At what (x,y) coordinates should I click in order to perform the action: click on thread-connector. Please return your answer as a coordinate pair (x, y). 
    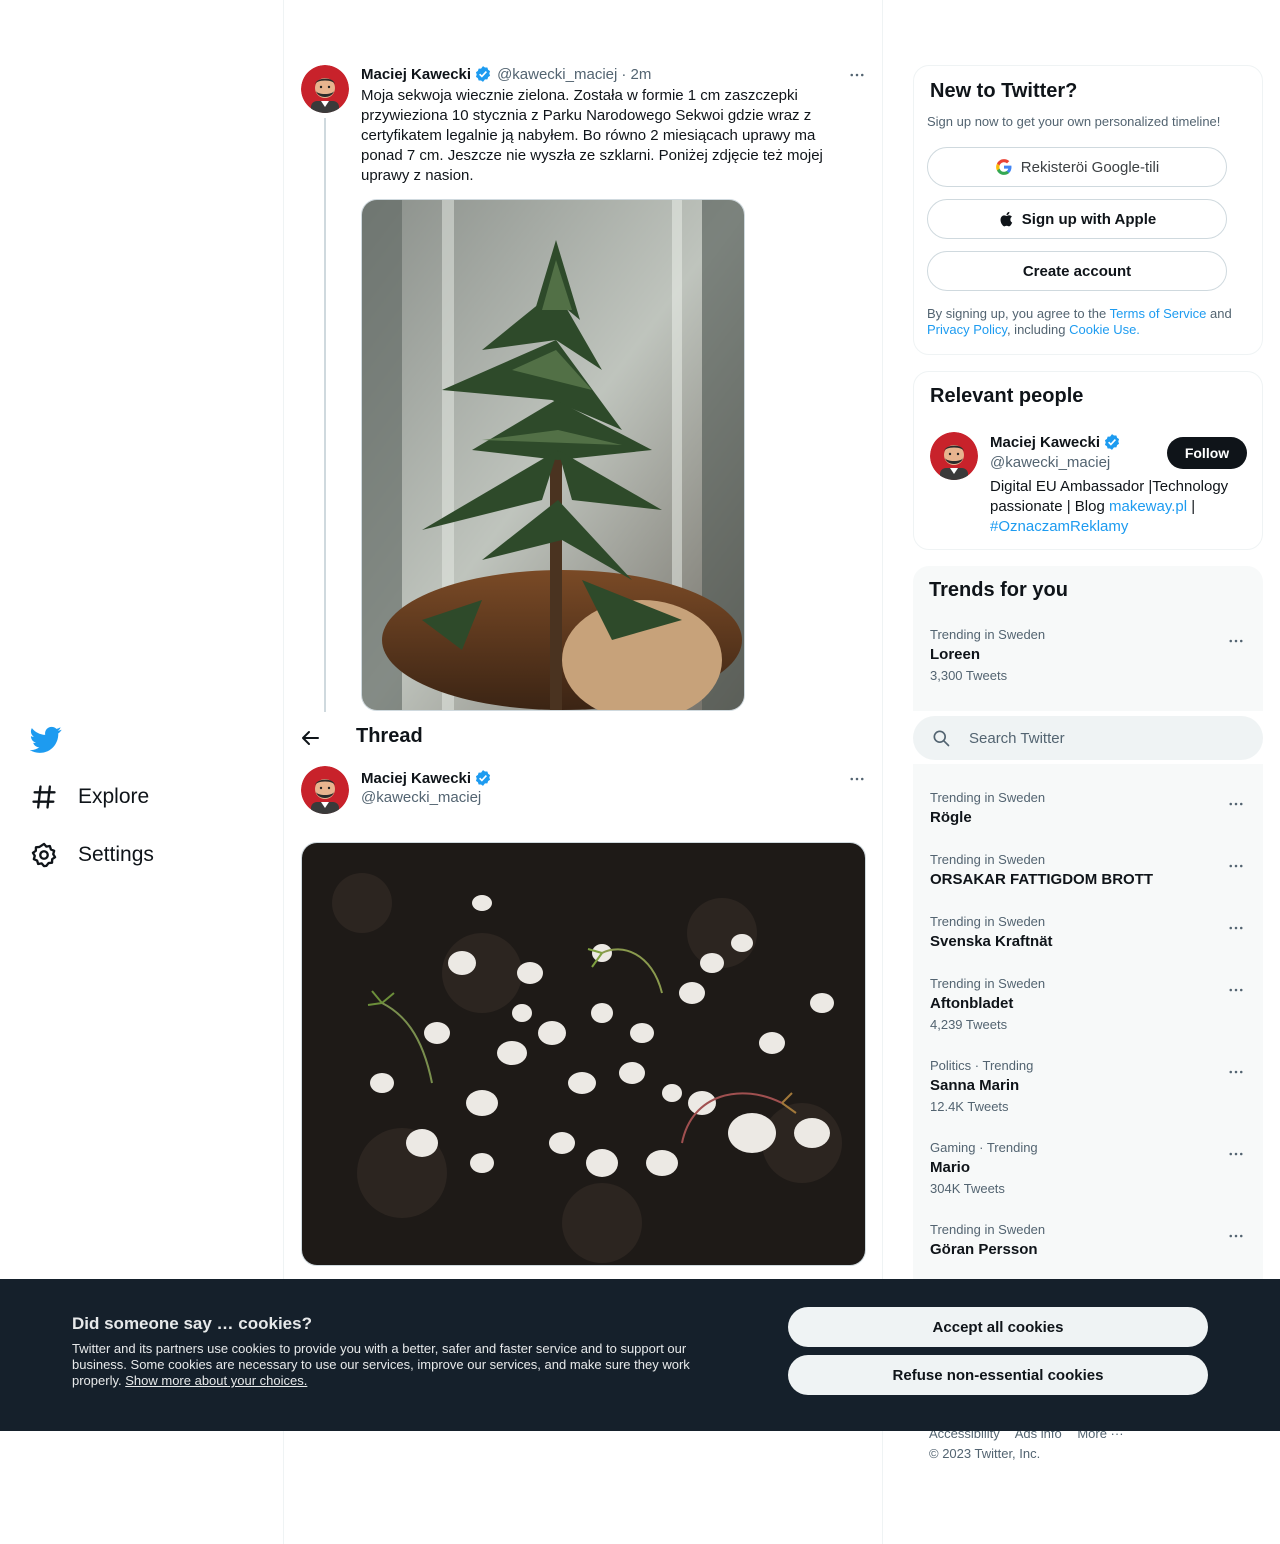
    Looking at the image, I should click on (325, 415).